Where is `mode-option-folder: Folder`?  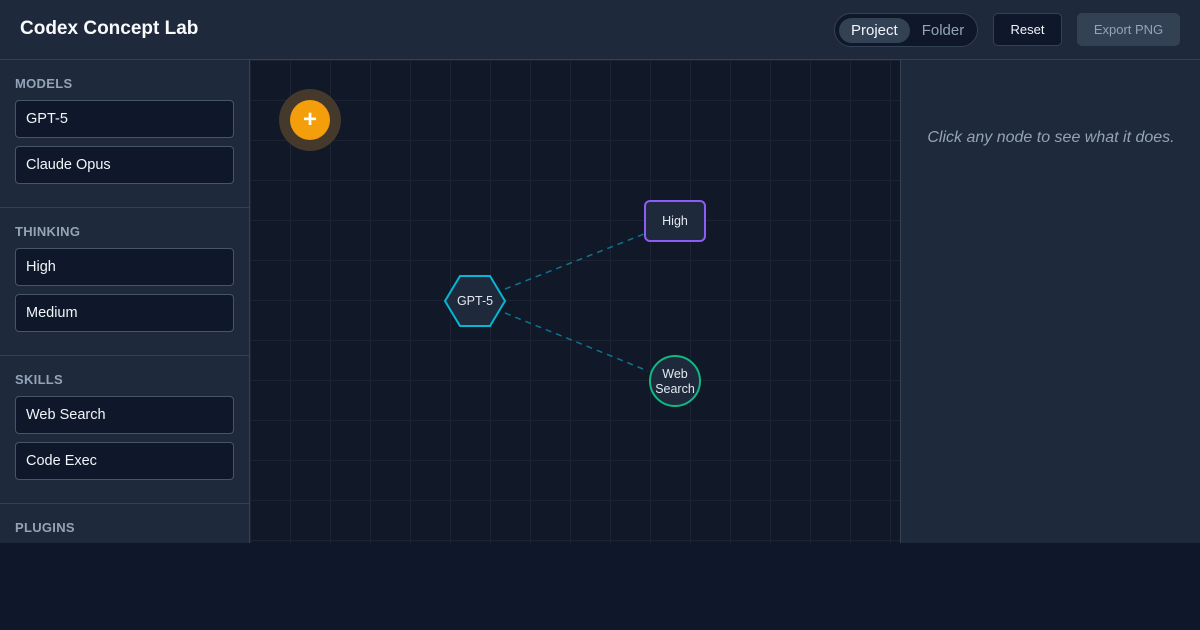 mode-option-folder: Folder is located at coordinates (943, 30).